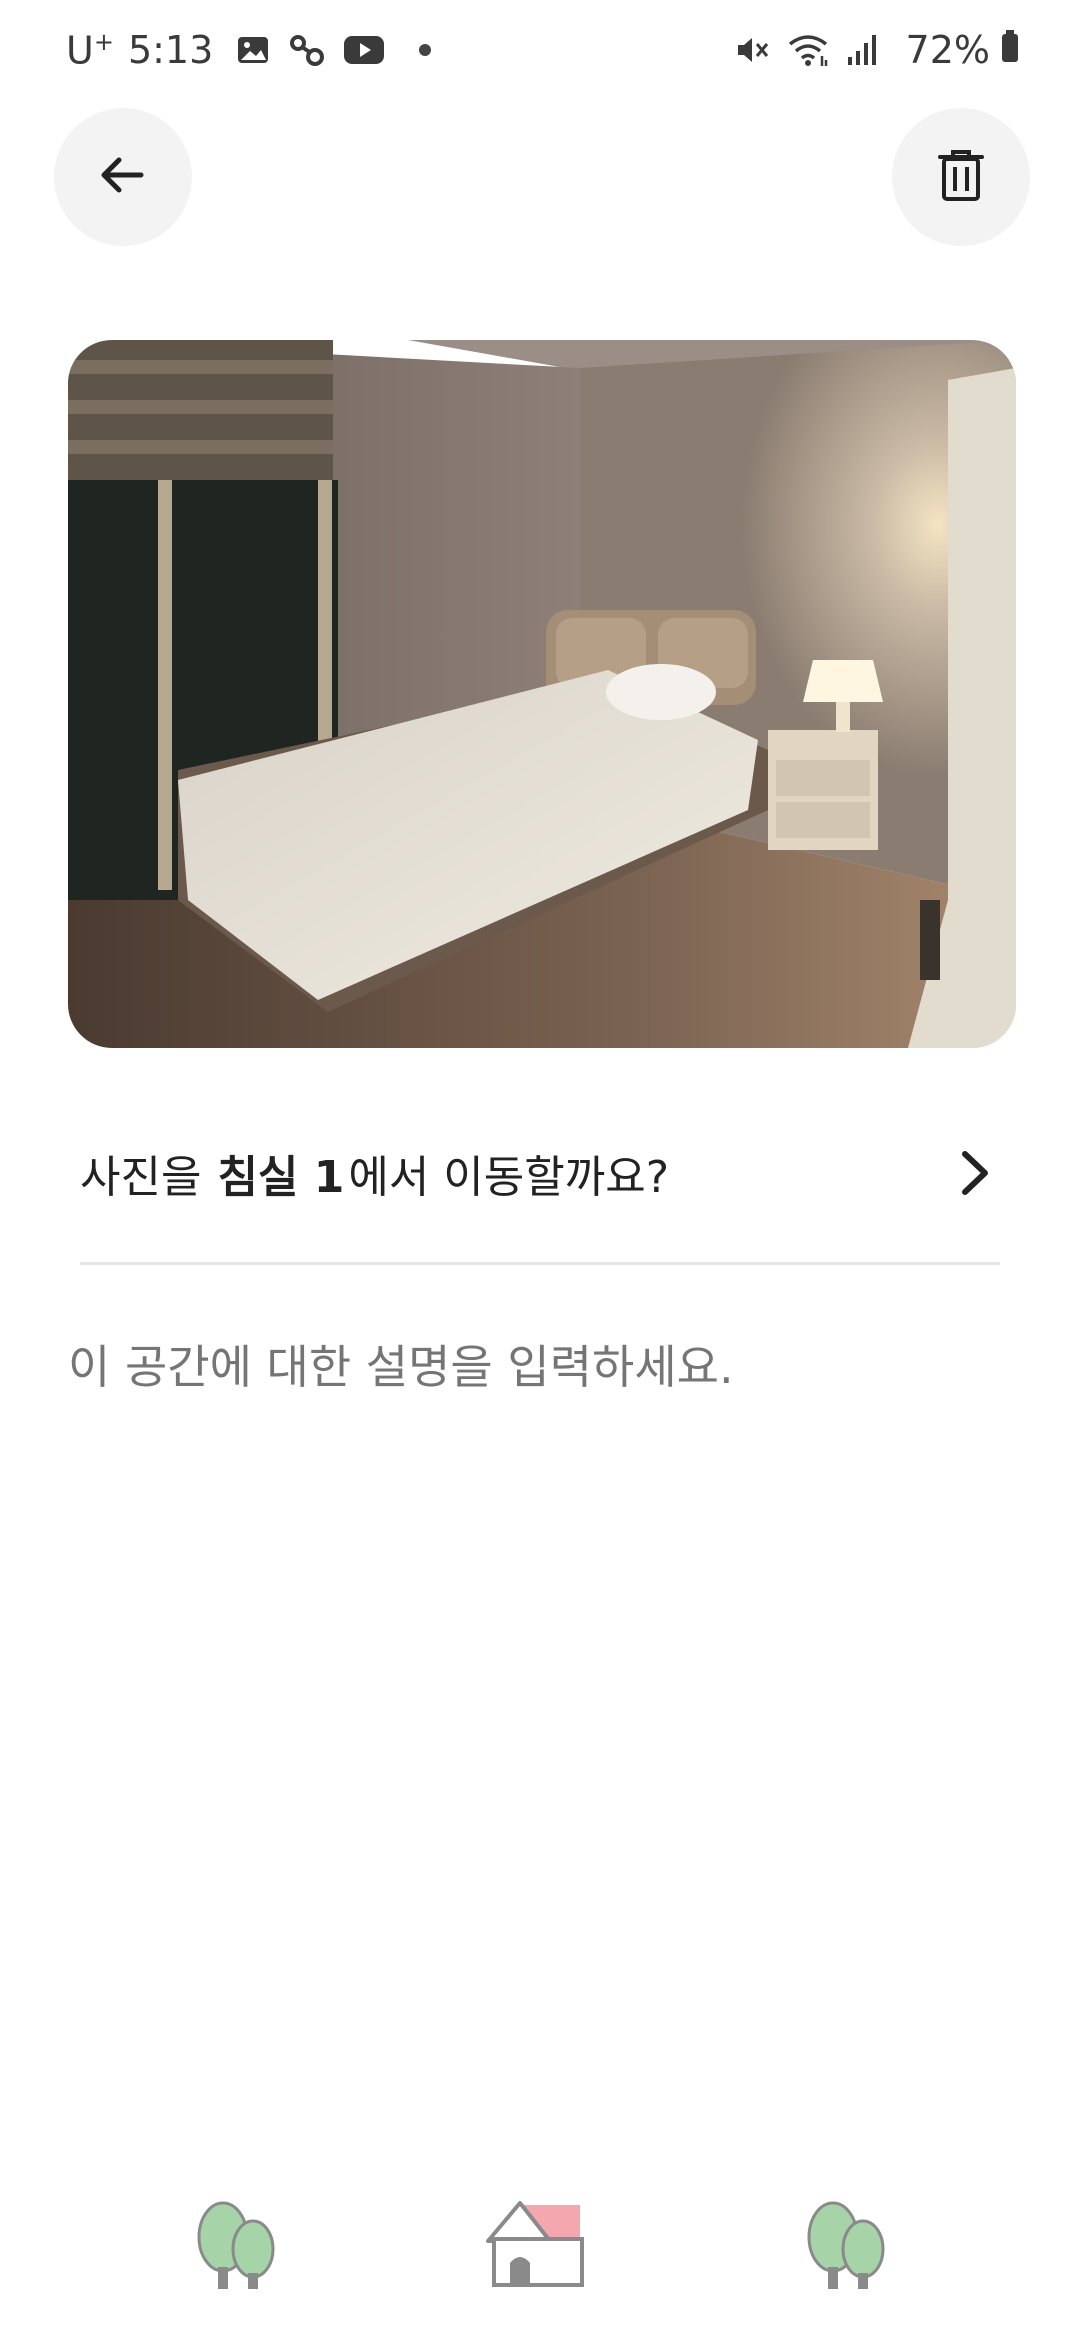  I want to click on move-room-row: 사진을 침실 1 에서 이동할까요?, so click(540, 1173).